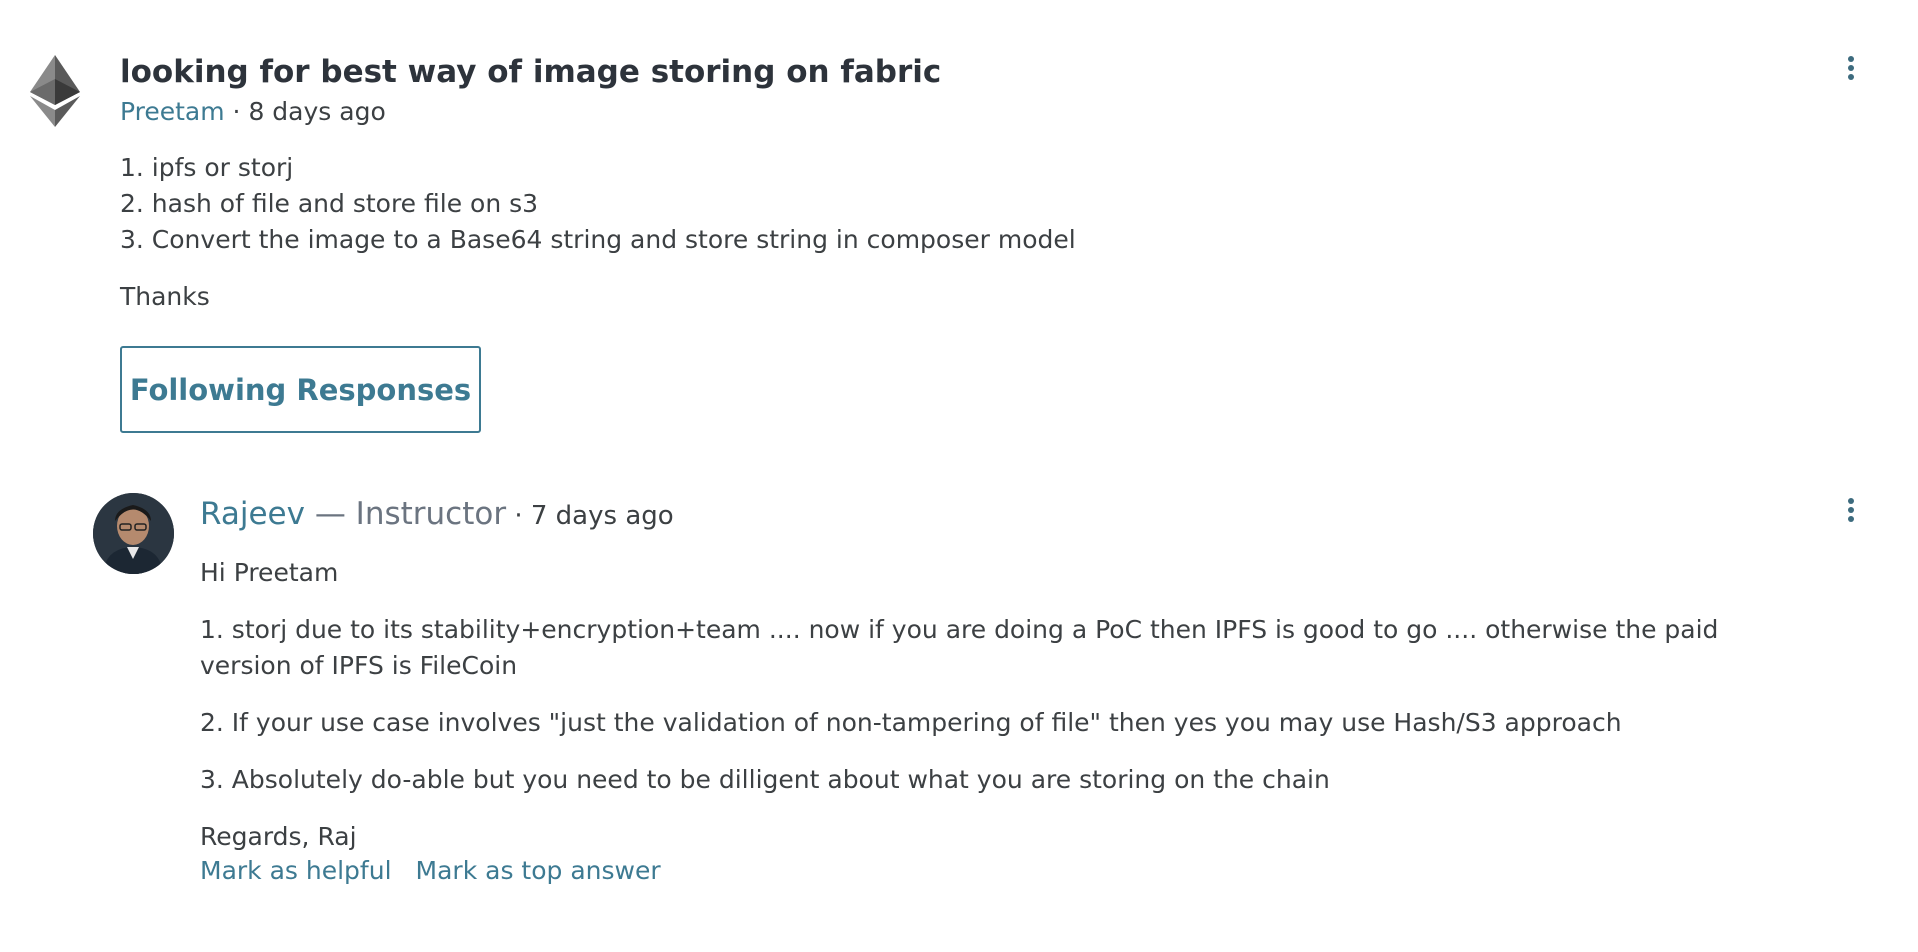  I want to click on answer-header: Rajeev — Instructor · 7 days ago, so click(437, 516).